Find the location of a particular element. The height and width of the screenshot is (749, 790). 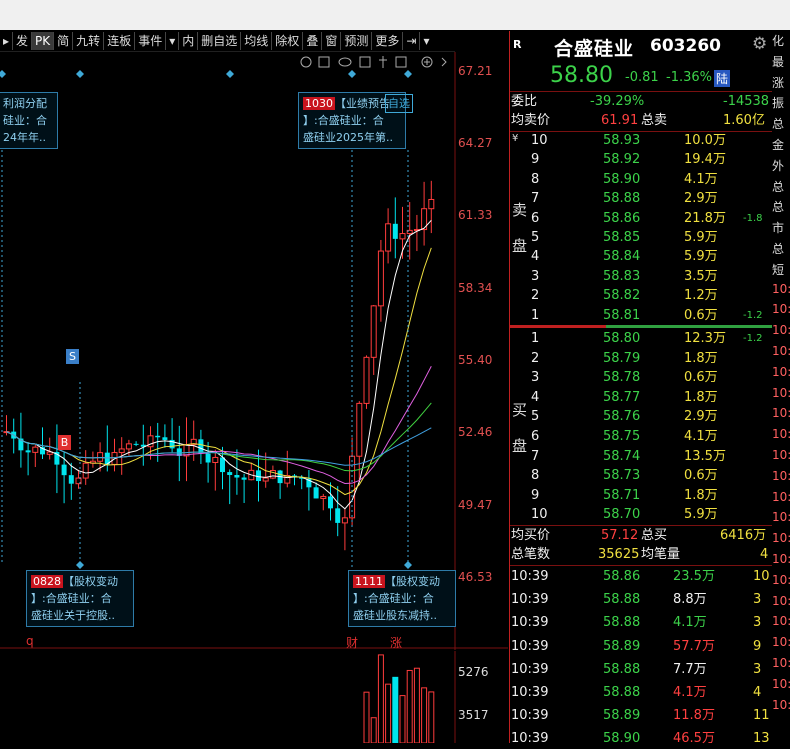

toolbar-collapse-icon: ⇥ is located at coordinates (410, 41).